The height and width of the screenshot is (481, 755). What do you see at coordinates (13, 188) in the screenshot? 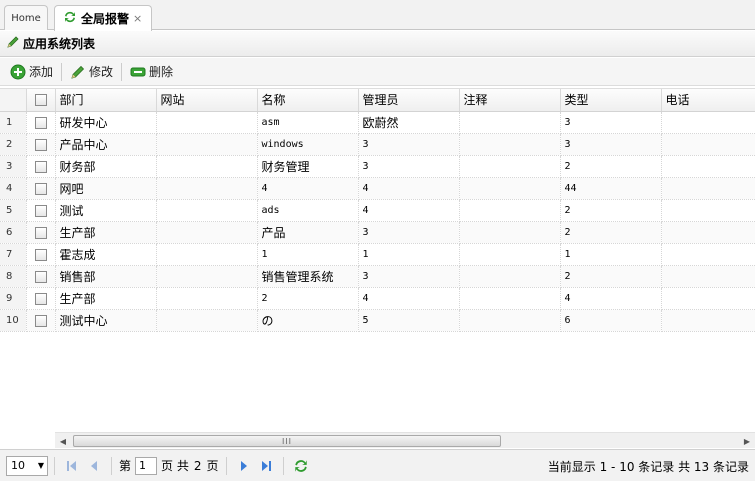
I see `row-number: 4` at bounding box center [13, 188].